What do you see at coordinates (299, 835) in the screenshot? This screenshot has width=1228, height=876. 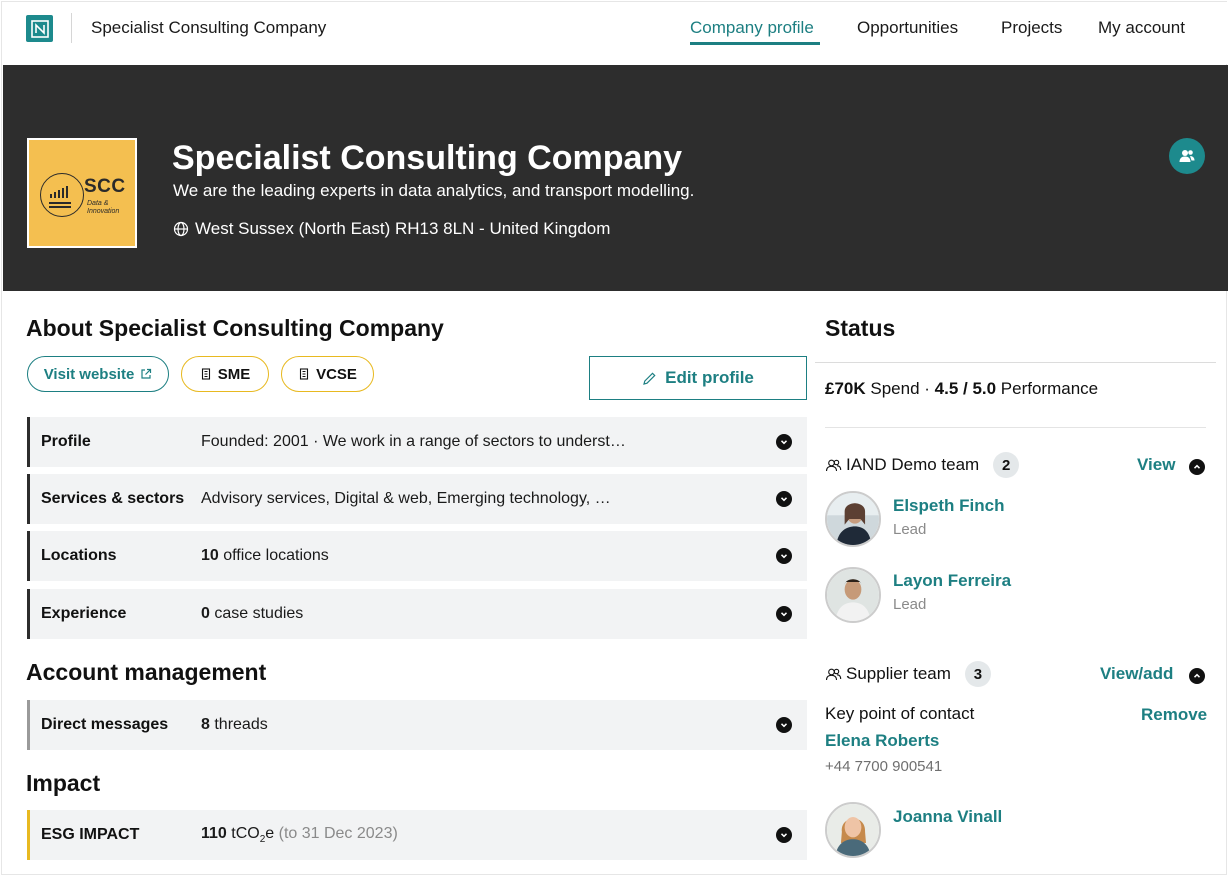 I see `row-value: 110 tCO2e (to 31 Dec 2023)` at bounding box center [299, 835].